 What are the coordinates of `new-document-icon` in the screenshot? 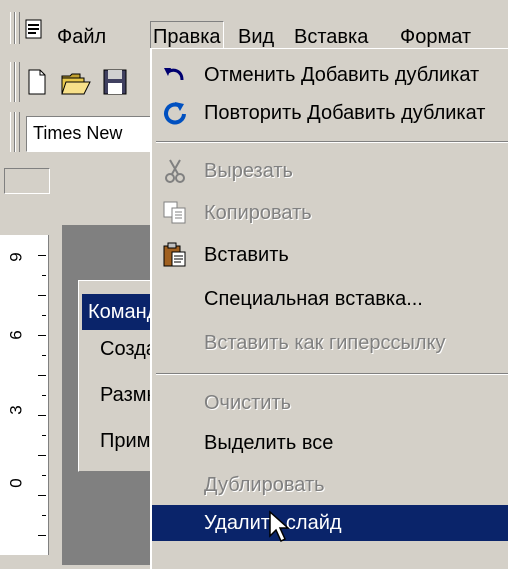 It's located at (37, 85).